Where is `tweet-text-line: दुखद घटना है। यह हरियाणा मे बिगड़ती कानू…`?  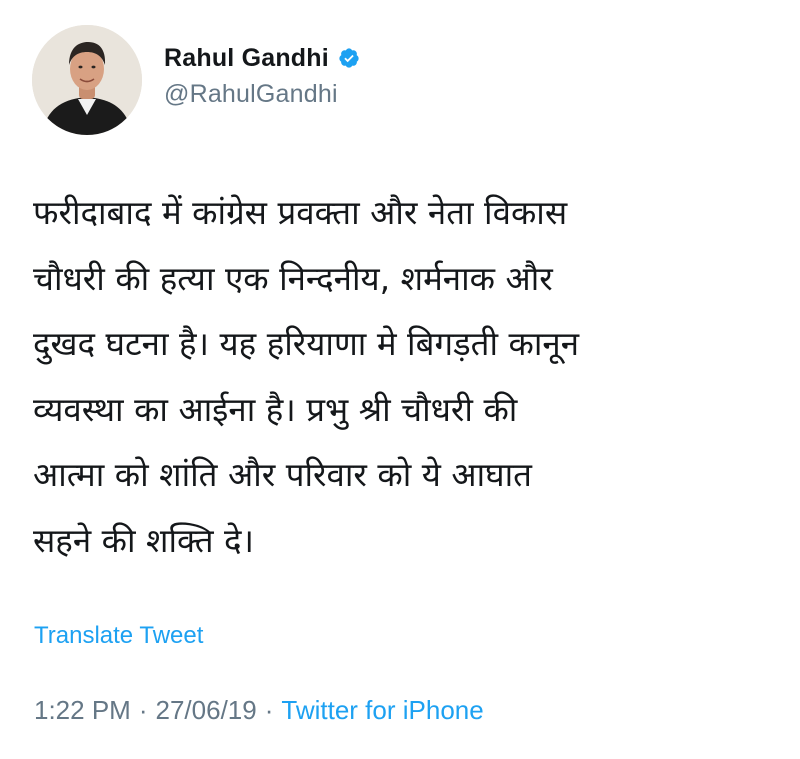 tweet-text-line: दुखद घटना है। यह हरियाणा मे बिगड़ती कानू… is located at coordinates (306, 343).